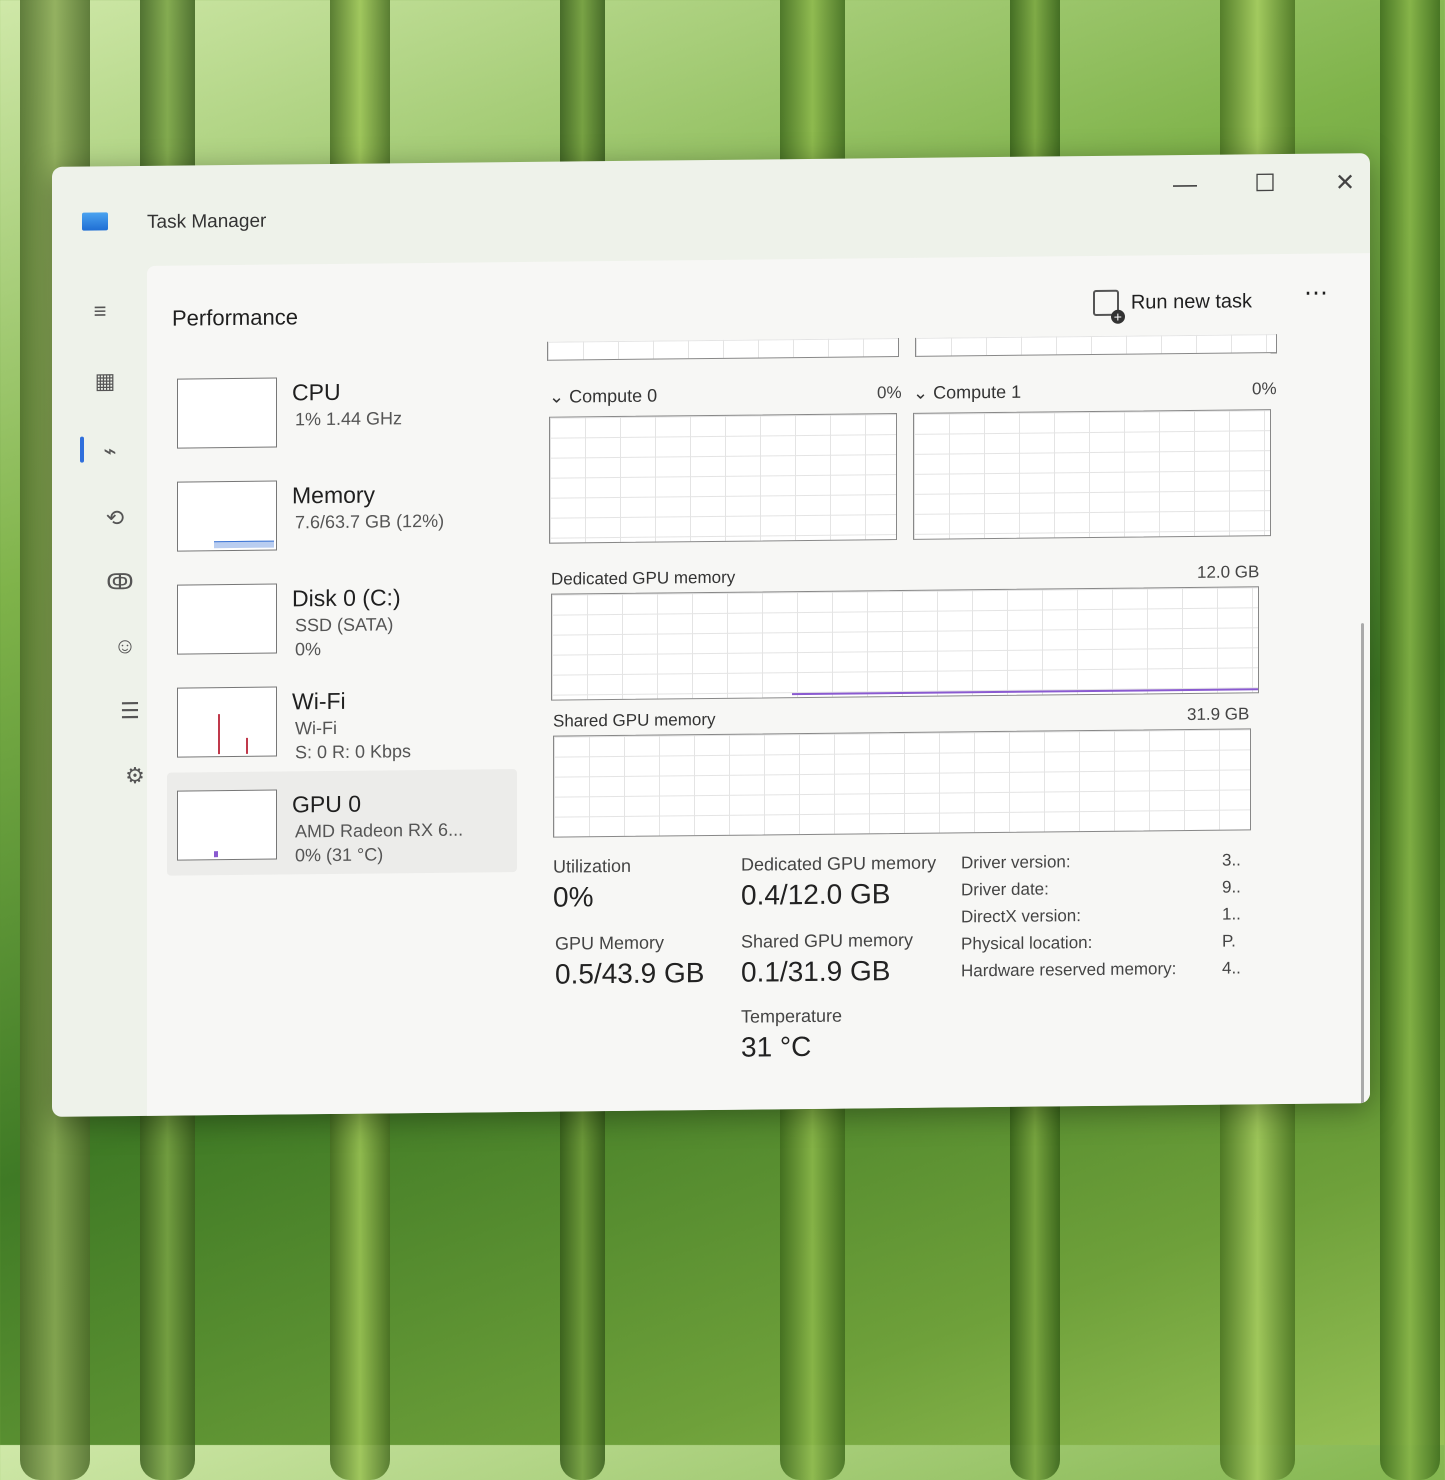 Image resolution: width=1445 pixels, height=1480 pixels. I want to click on device-cpu: CPU 1% 1.44 GHz, so click(342, 410).